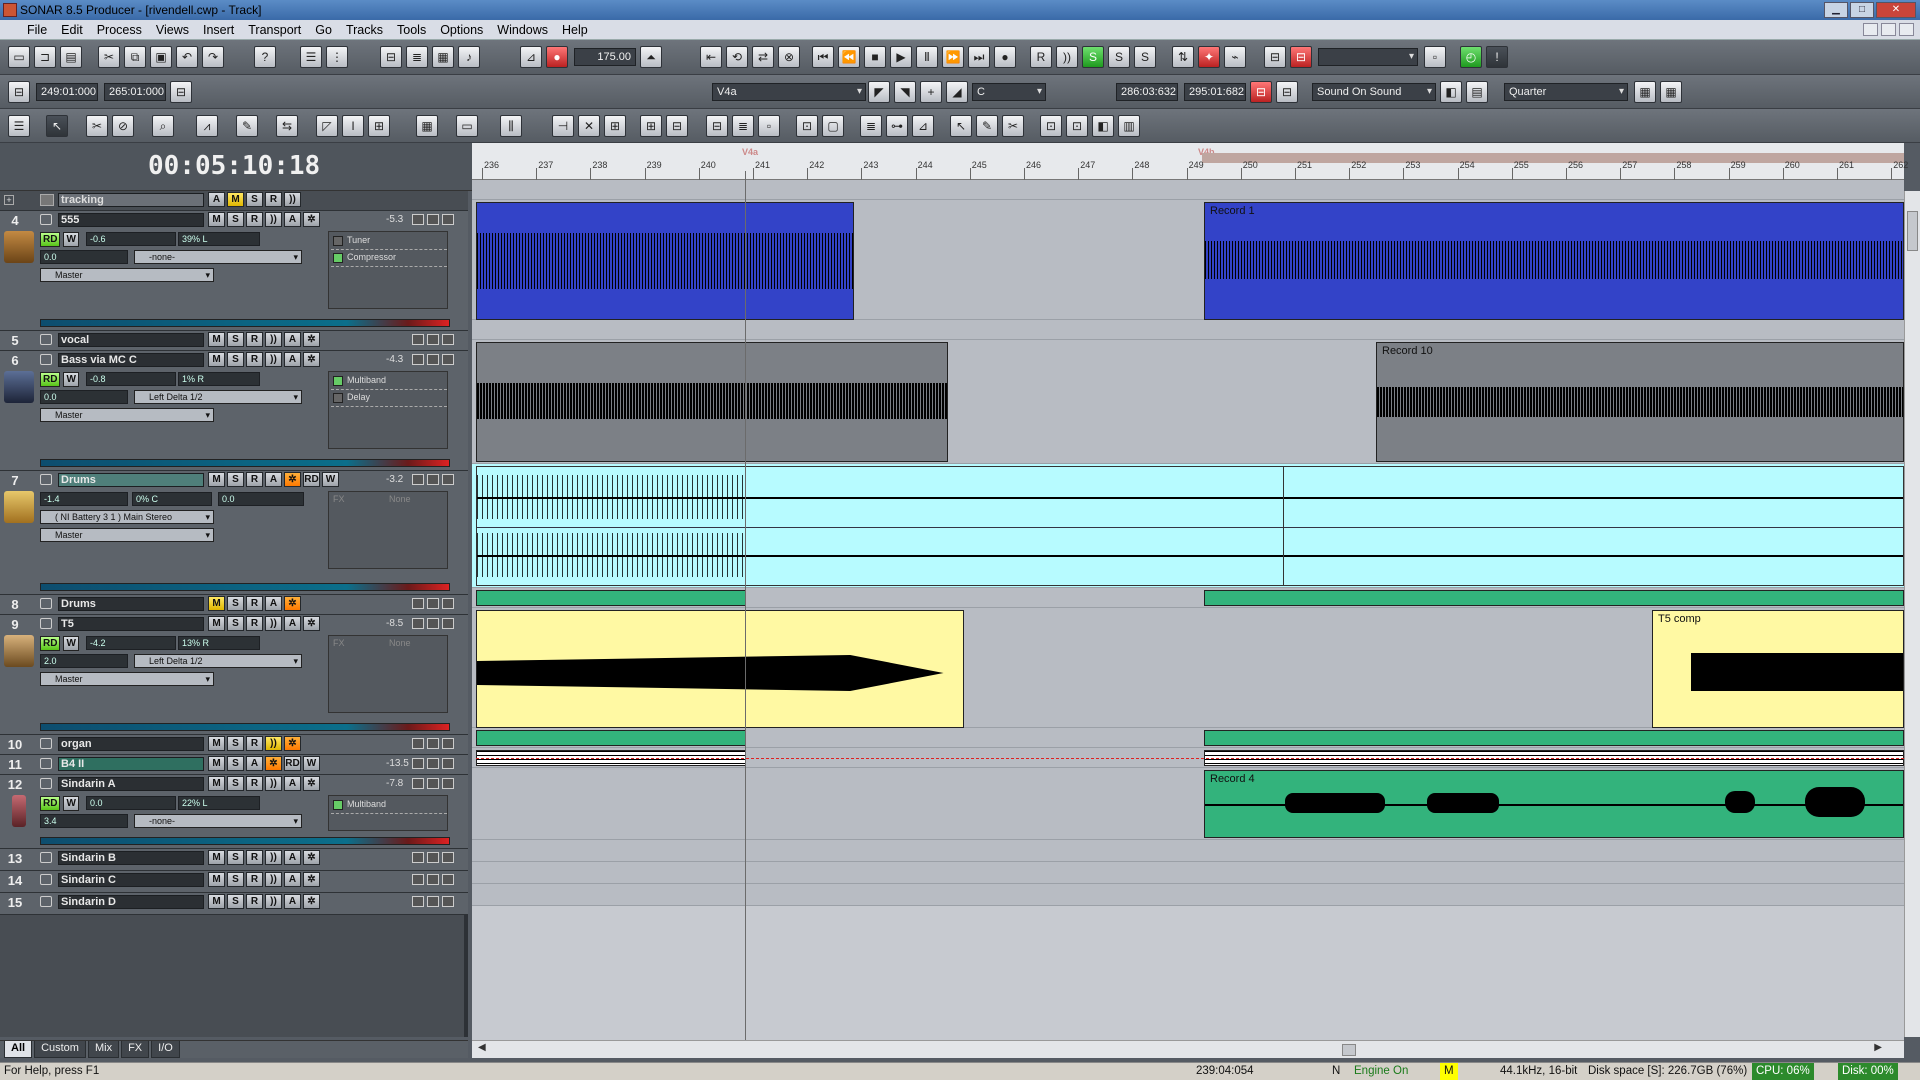 The width and height of the screenshot is (1920, 1080). What do you see at coordinates (389, 399) in the screenshot?
I see `fx-item: Delay` at bounding box center [389, 399].